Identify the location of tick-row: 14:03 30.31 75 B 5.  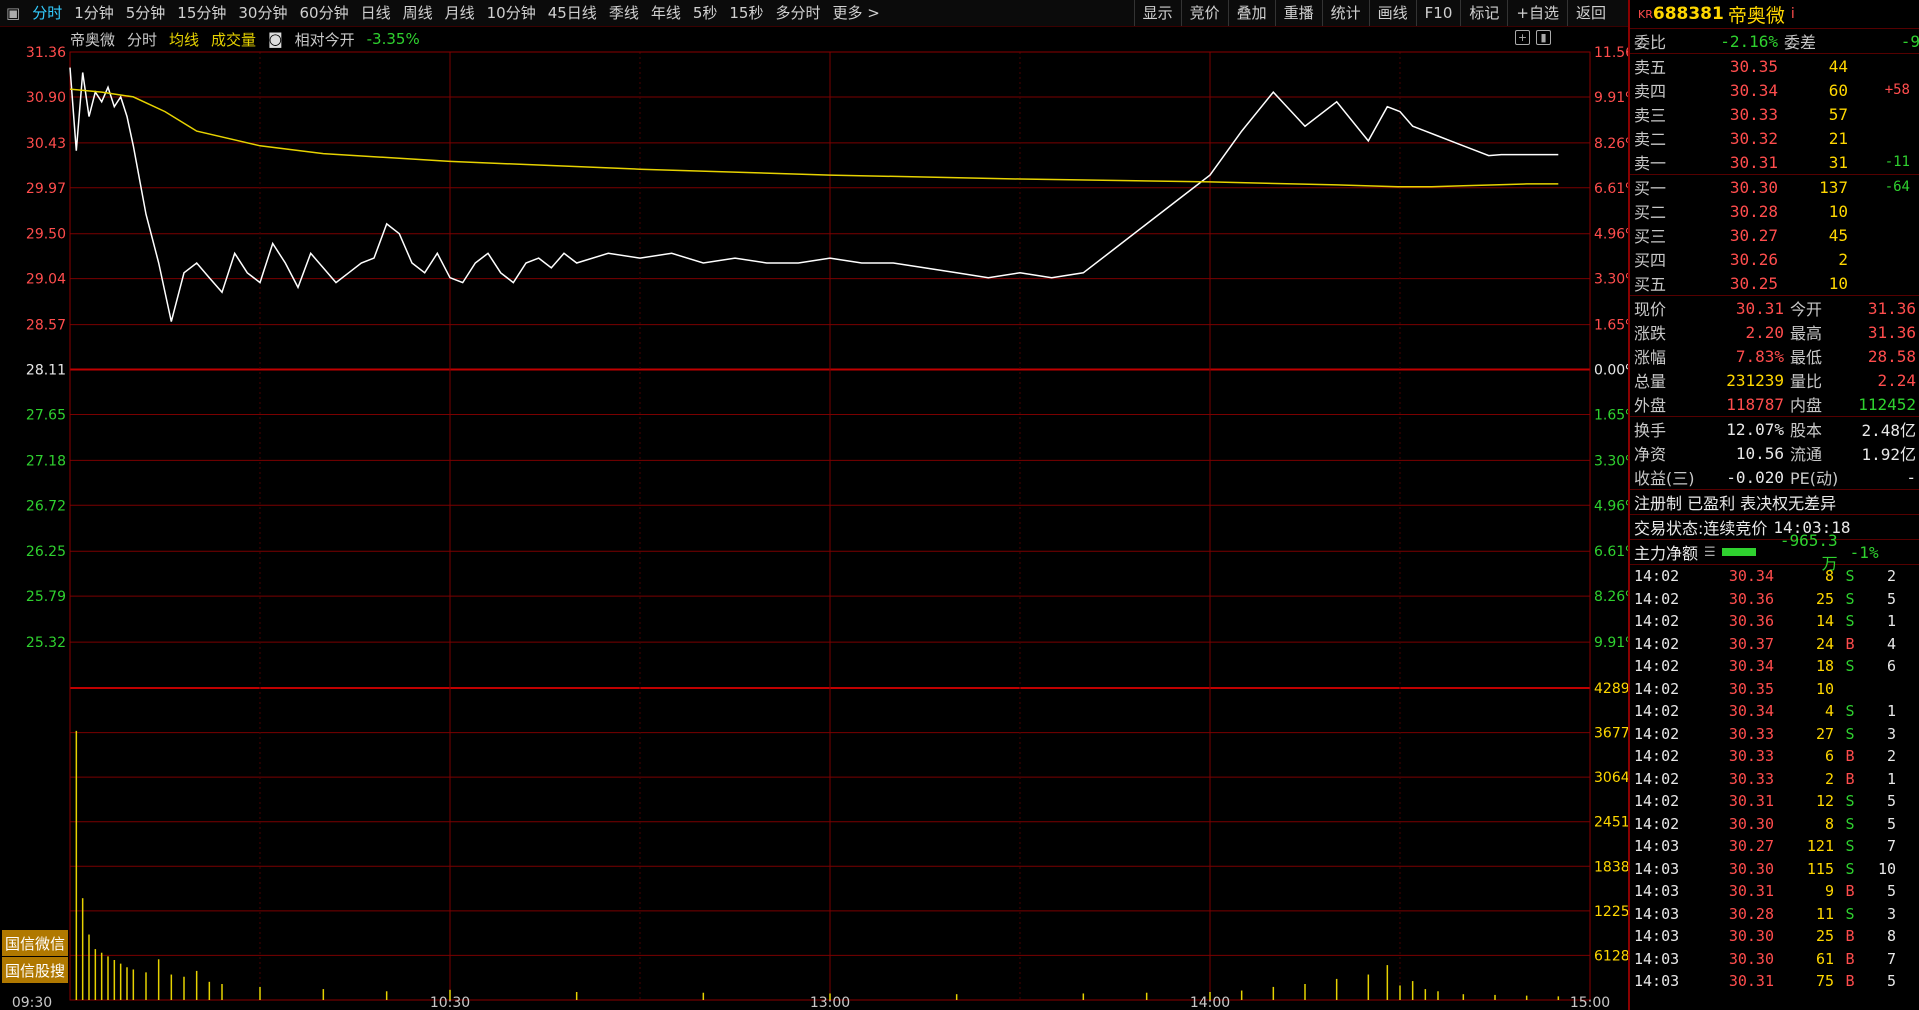
(1774, 981).